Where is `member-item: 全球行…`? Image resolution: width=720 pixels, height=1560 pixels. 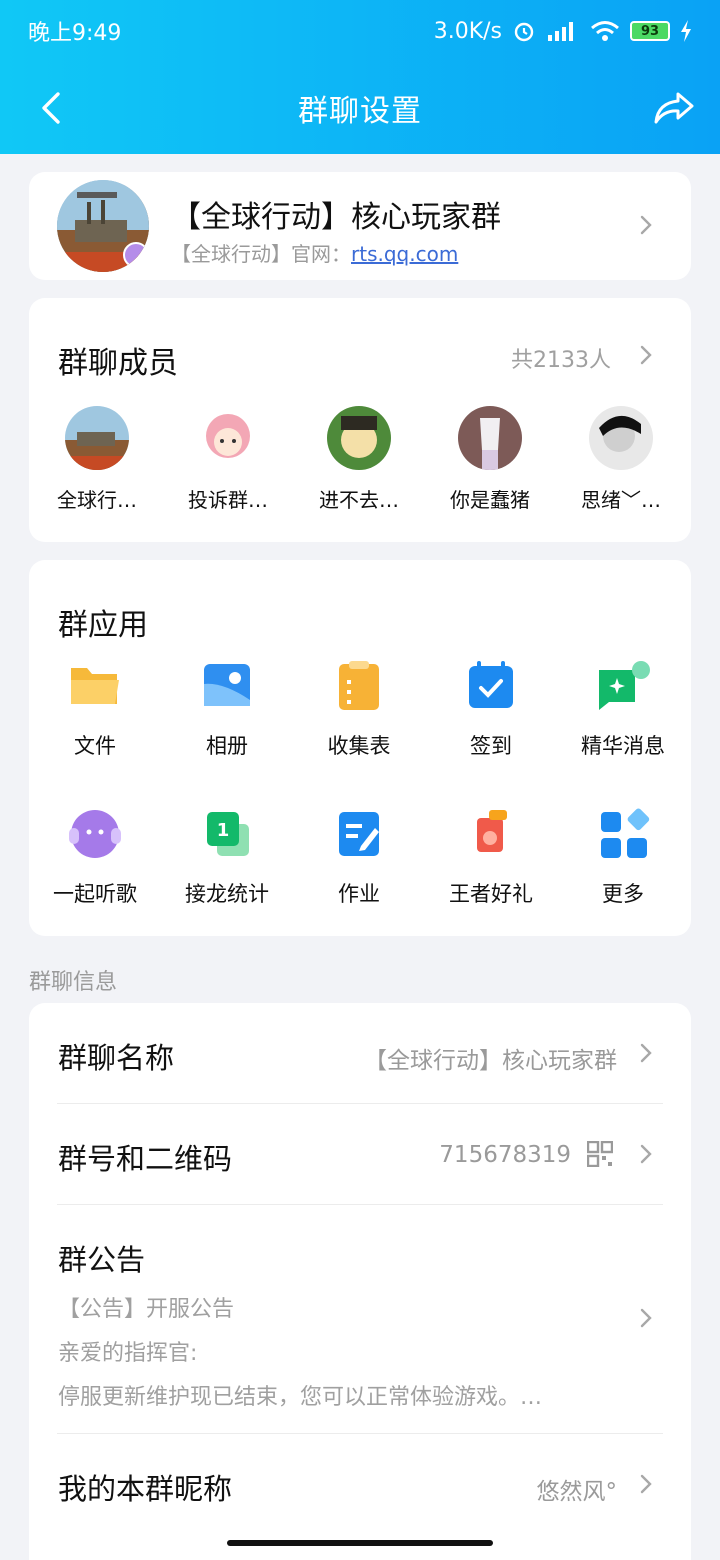 member-item: 全球行… is located at coordinates (97, 459).